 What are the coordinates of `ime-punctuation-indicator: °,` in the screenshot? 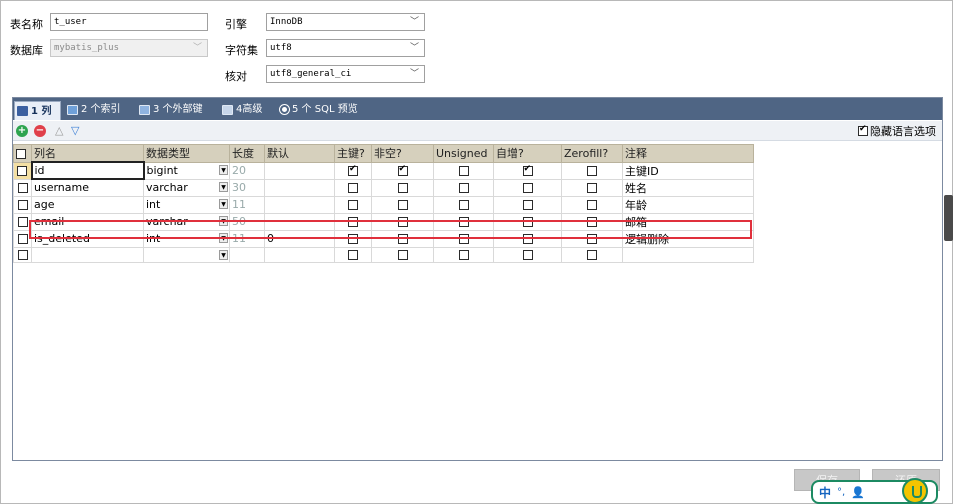 It's located at (841, 492).